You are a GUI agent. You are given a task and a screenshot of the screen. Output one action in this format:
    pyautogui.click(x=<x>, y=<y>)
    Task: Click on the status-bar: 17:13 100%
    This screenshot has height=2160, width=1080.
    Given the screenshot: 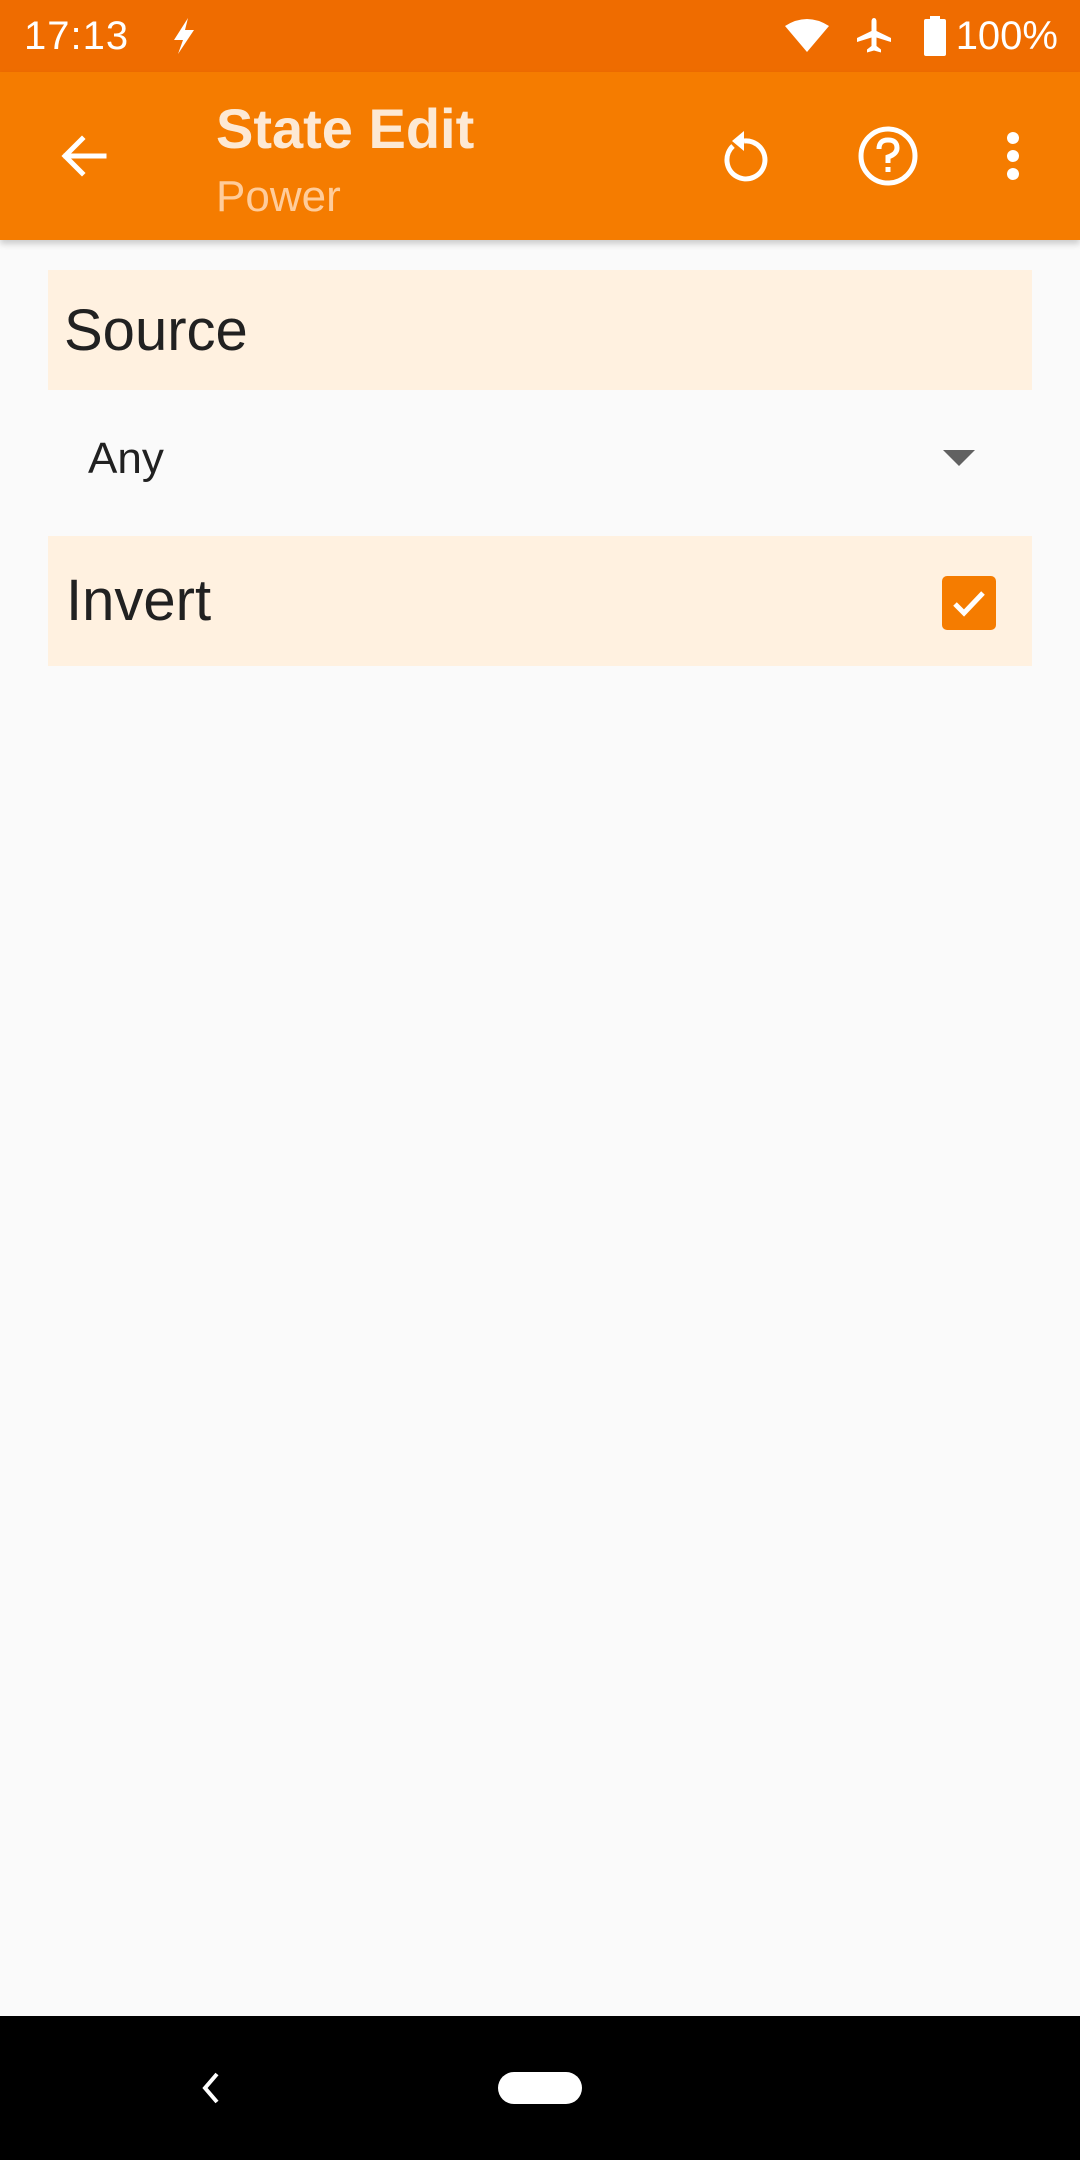 What is the action you would take?
    pyautogui.click(x=540, y=36)
    